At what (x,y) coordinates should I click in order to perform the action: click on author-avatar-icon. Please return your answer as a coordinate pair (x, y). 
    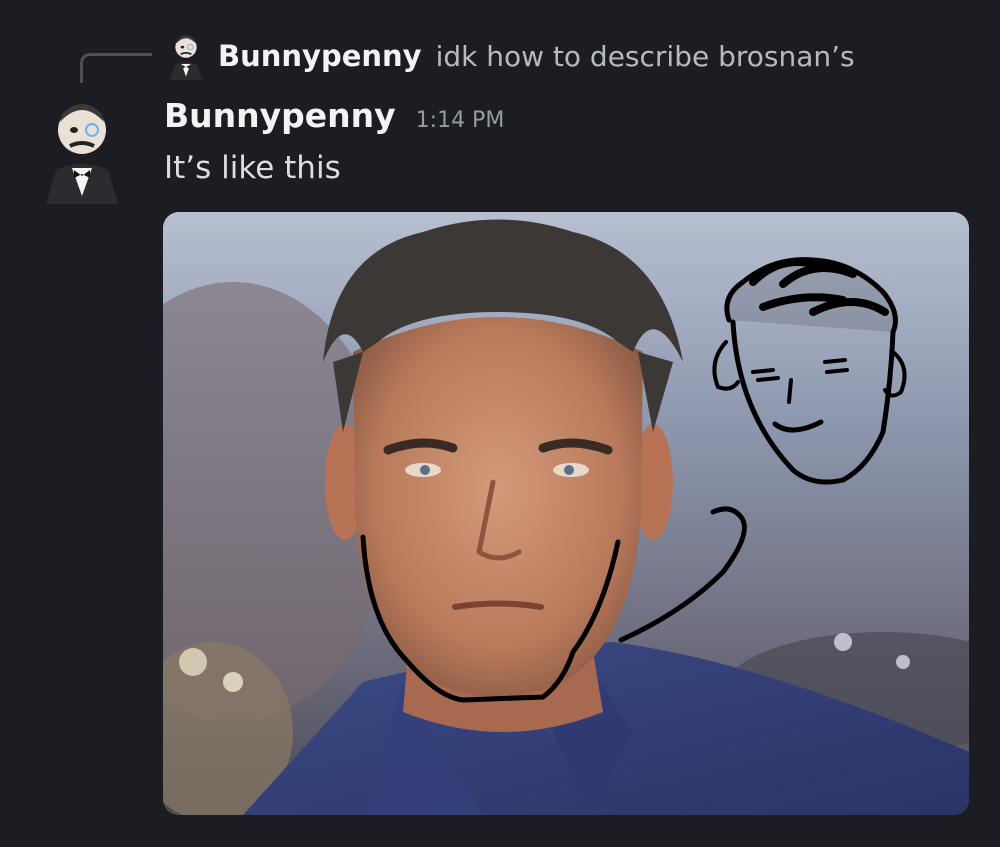
    Looking at the image, I should click on (82, 150).